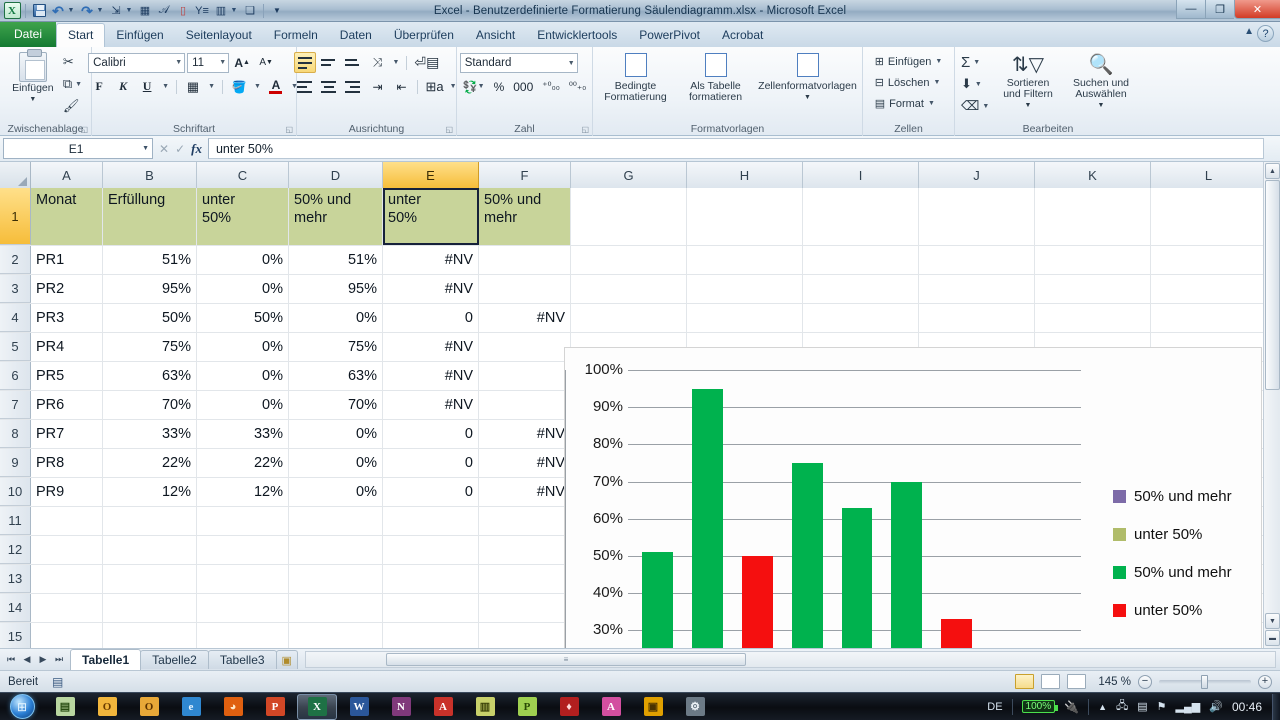 The height and width of the screenshot is (720, 1280). What do you see at coordinates (35, 659) in the screenshot?
I see `sheet-nav-buttons: ⏮ ◀ ▶ ⏭` at bounding box center [35, 659].